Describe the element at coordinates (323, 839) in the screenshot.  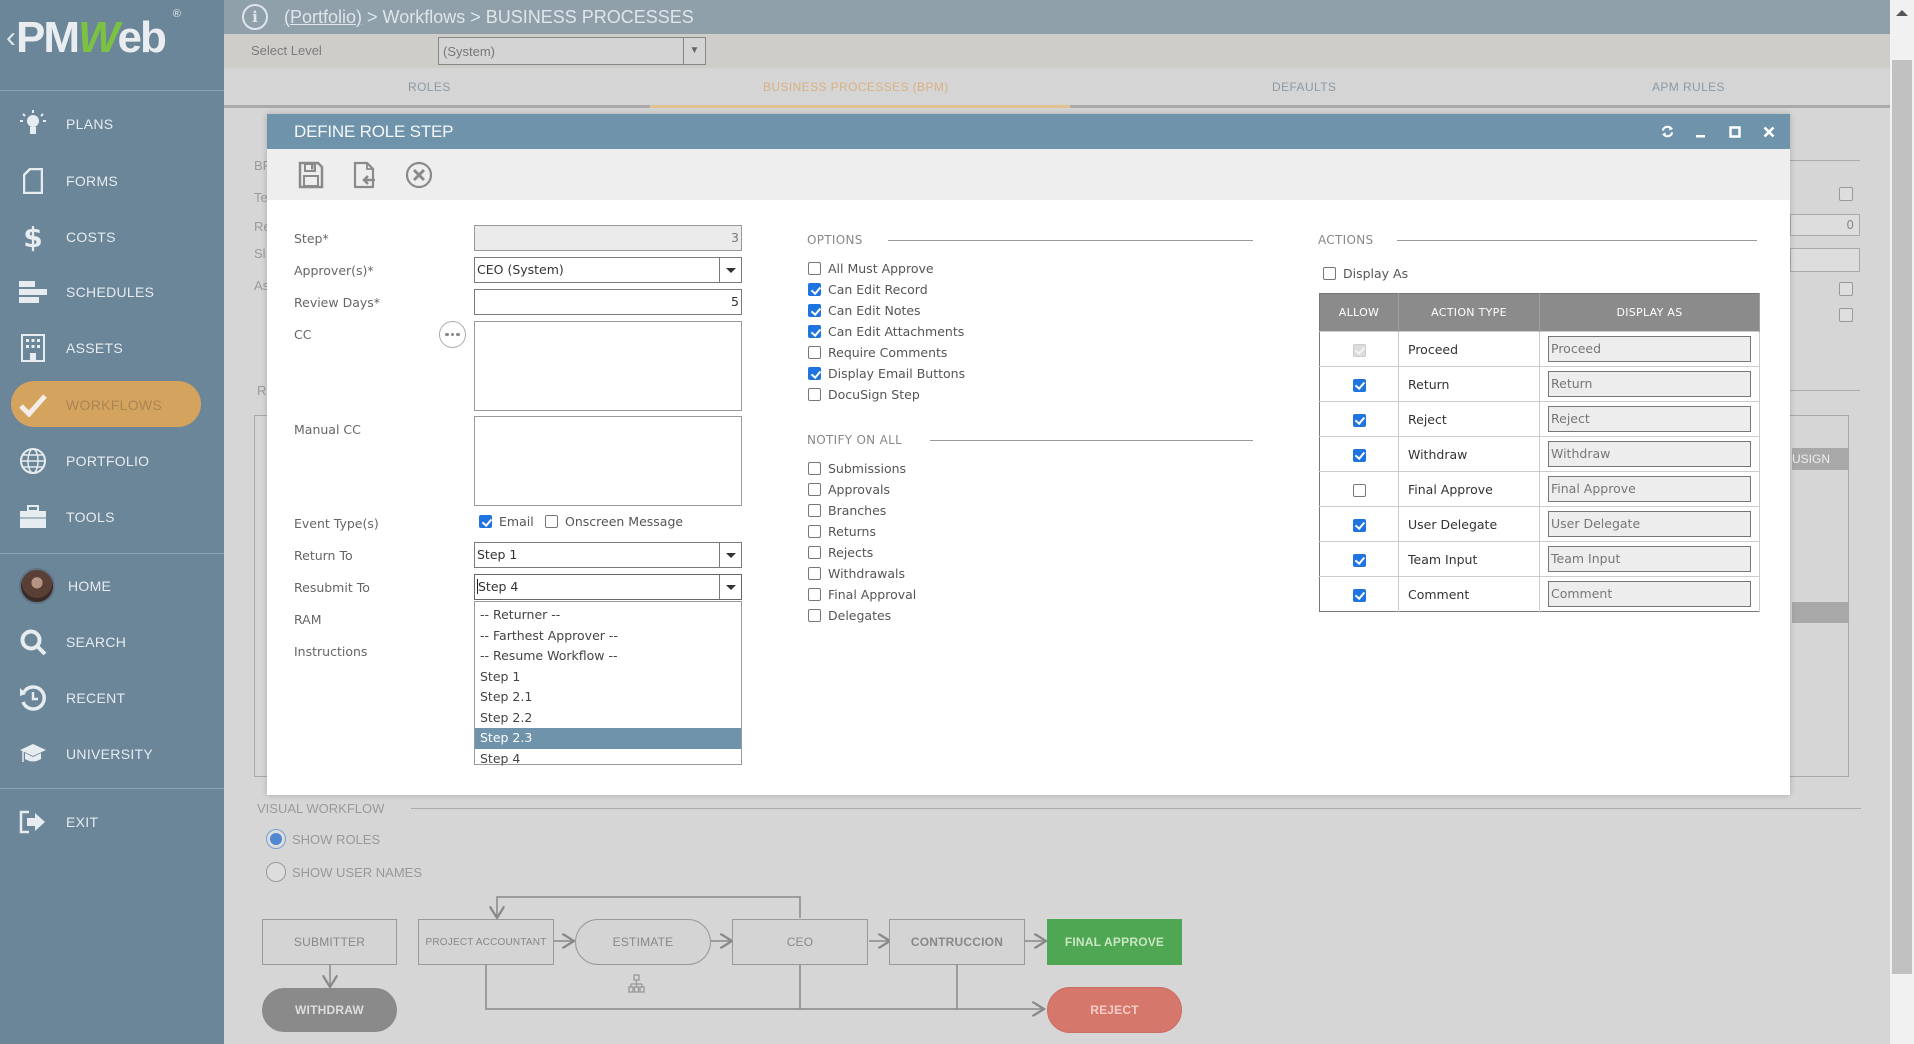
I see `show-roles-option: SHOW ROLES` at that location.